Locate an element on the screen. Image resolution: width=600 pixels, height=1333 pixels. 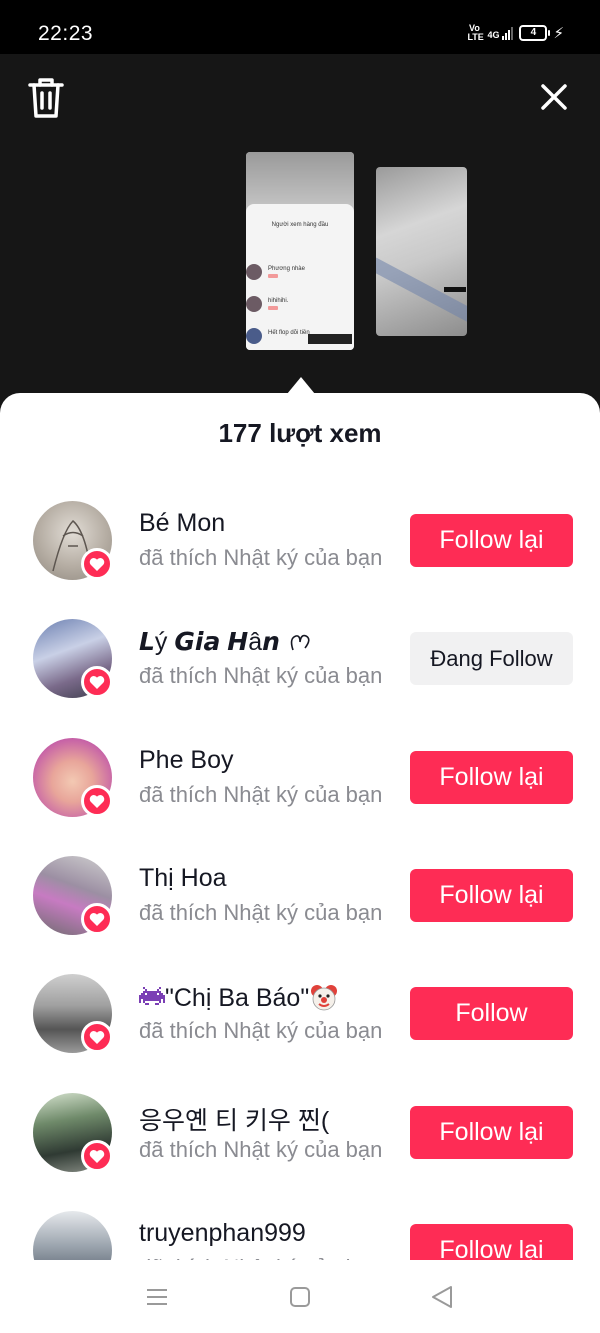
username: truyenphan999 is located at coordinates (222, 1233).